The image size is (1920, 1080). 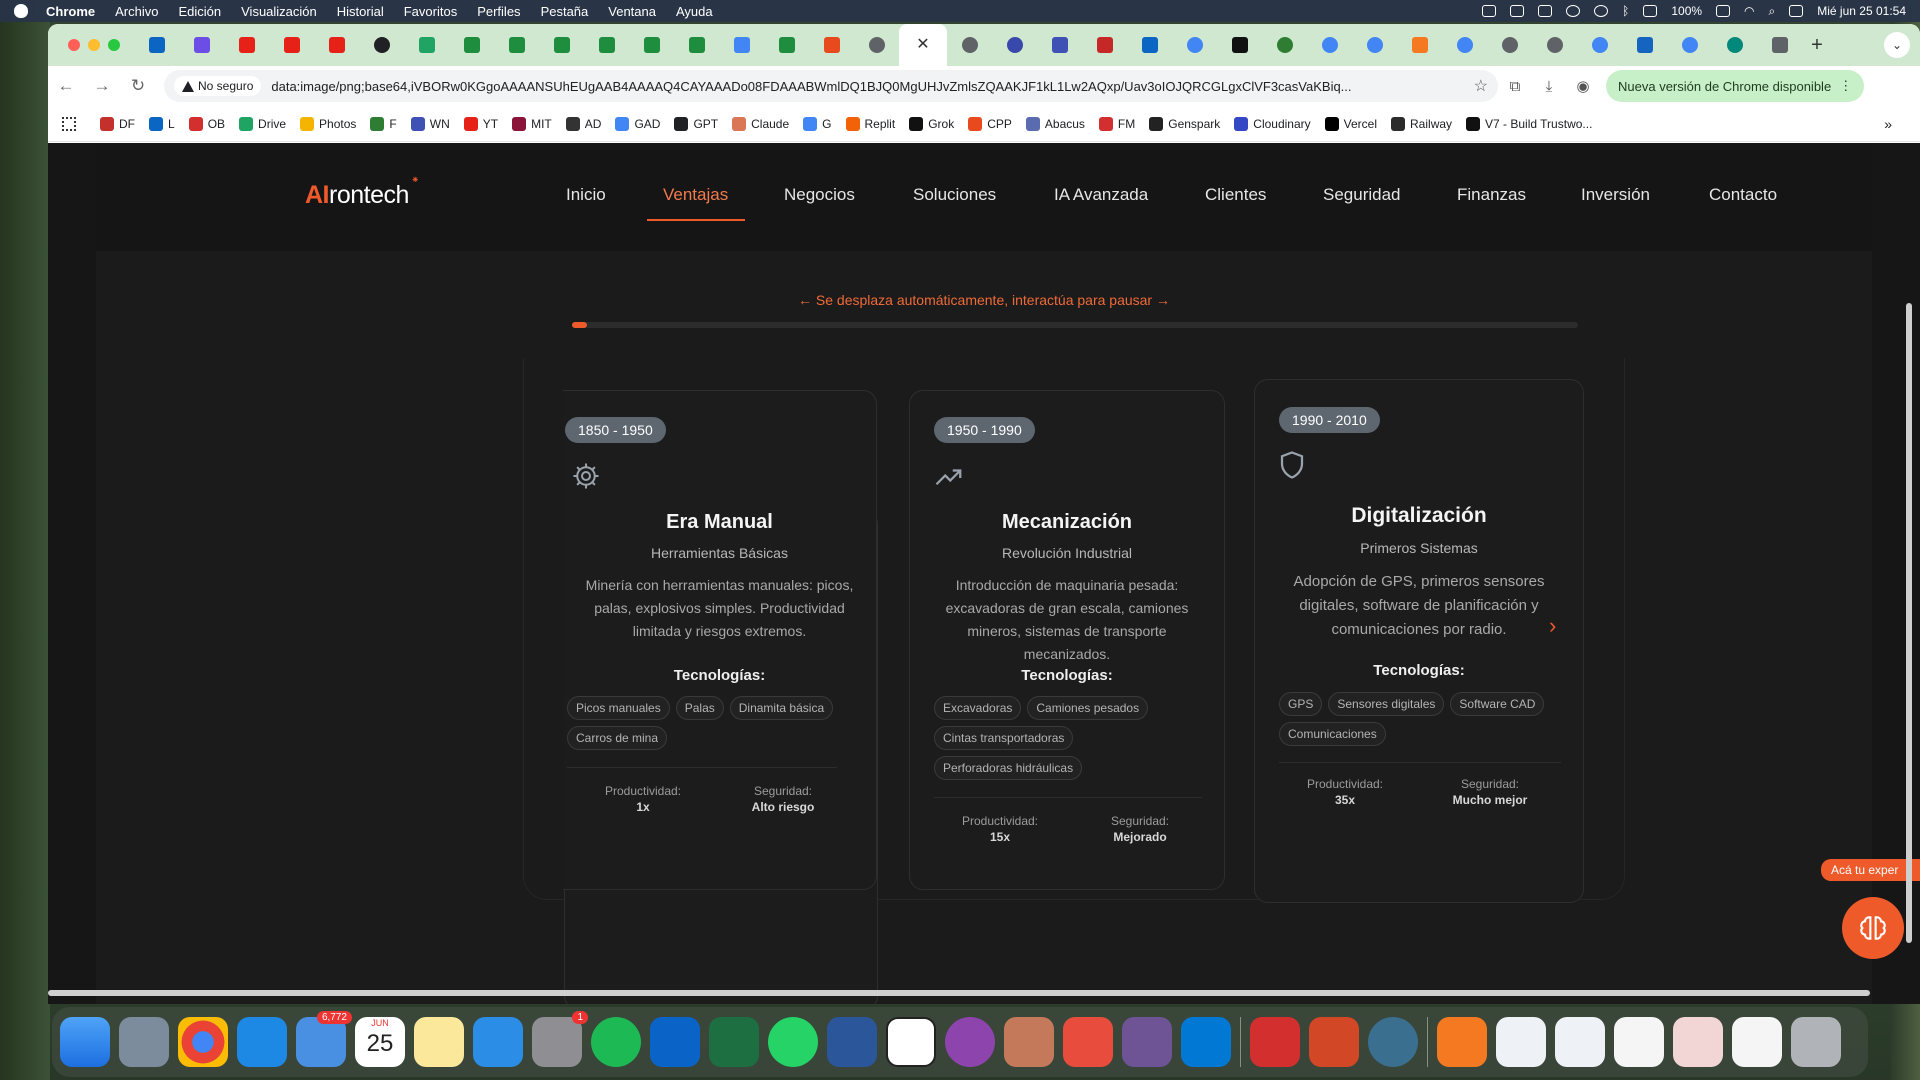 I want to click on play-icon, so click(x=1573, y=11).